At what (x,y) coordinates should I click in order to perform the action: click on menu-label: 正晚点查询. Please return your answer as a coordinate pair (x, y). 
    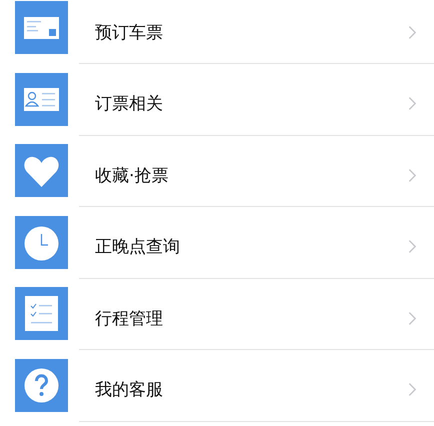
    Looking at the image, I should click on (137, 247).